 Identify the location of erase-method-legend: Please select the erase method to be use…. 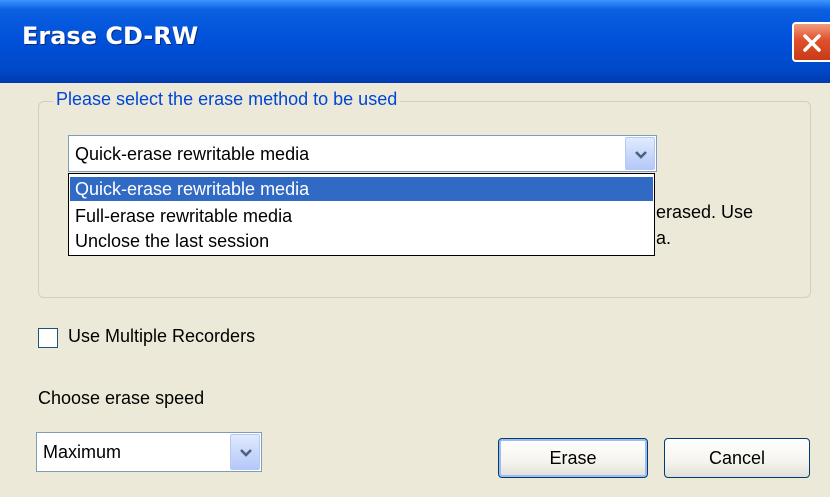
(227, 99).